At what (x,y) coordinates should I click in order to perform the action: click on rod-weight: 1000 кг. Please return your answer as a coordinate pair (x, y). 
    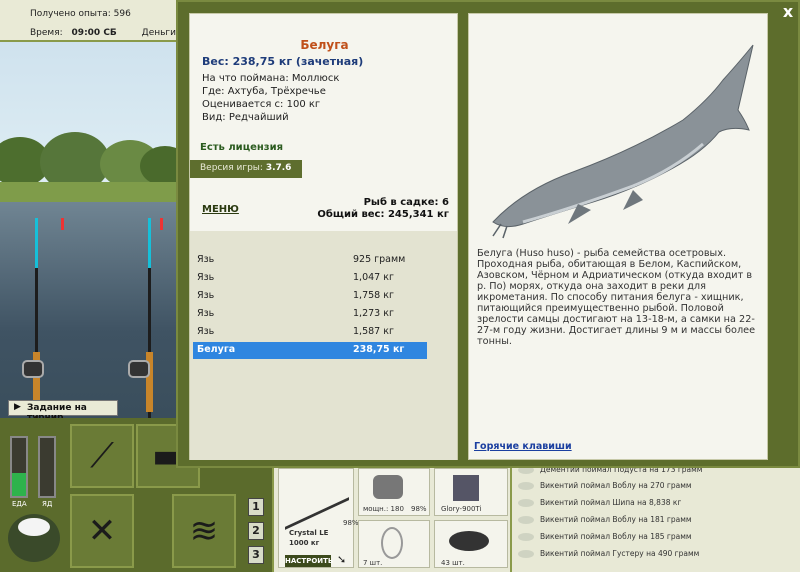
    Looking at the image, I should click on (304, 543).